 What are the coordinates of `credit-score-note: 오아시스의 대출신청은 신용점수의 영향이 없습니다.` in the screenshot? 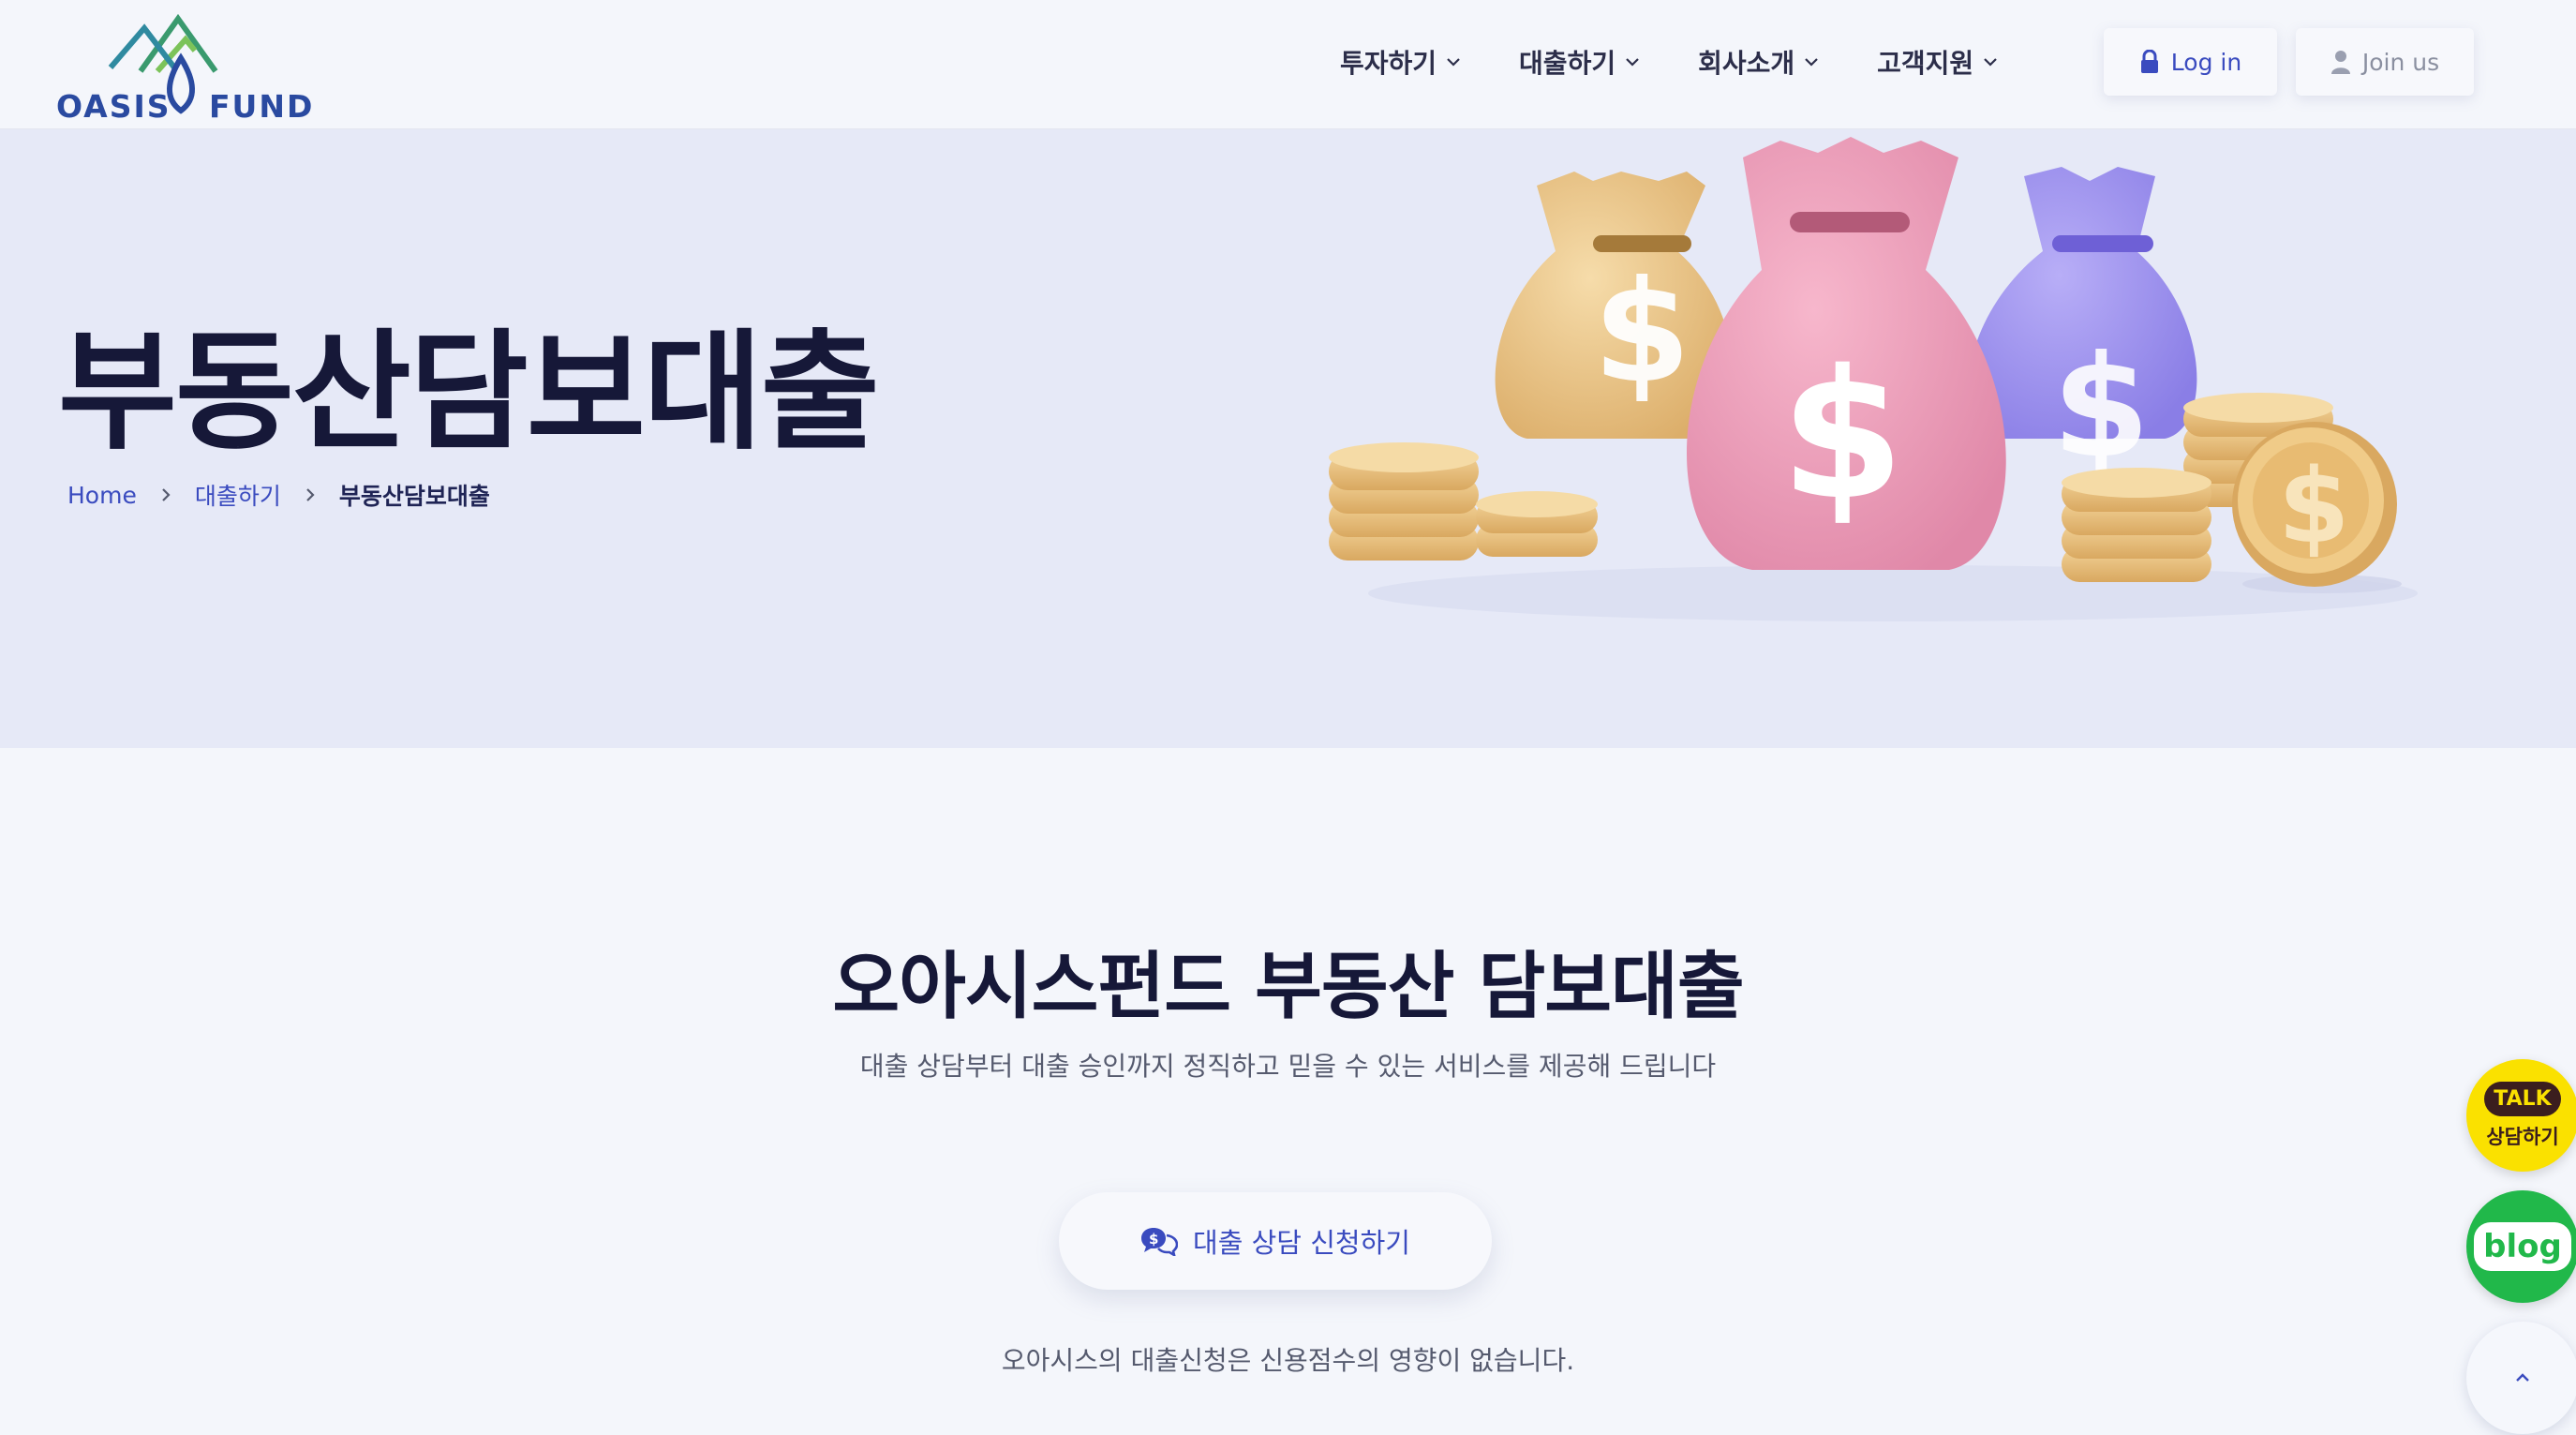 It's located at (1288, 1360).